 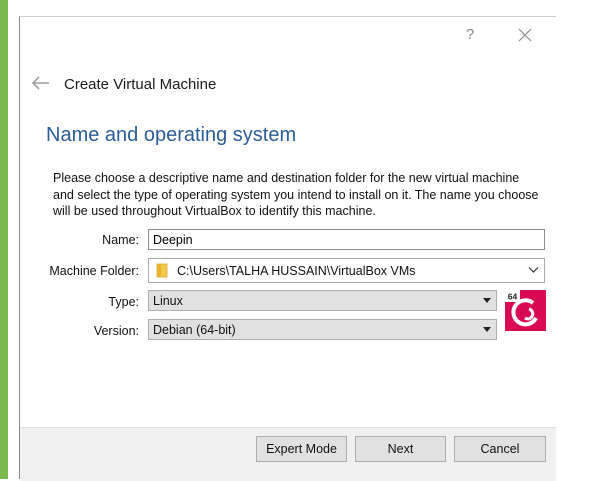 What do you see at coordinates (168, 301) in the screenshot?
I see `type-value: Linux` at bounding box center [168, 301].